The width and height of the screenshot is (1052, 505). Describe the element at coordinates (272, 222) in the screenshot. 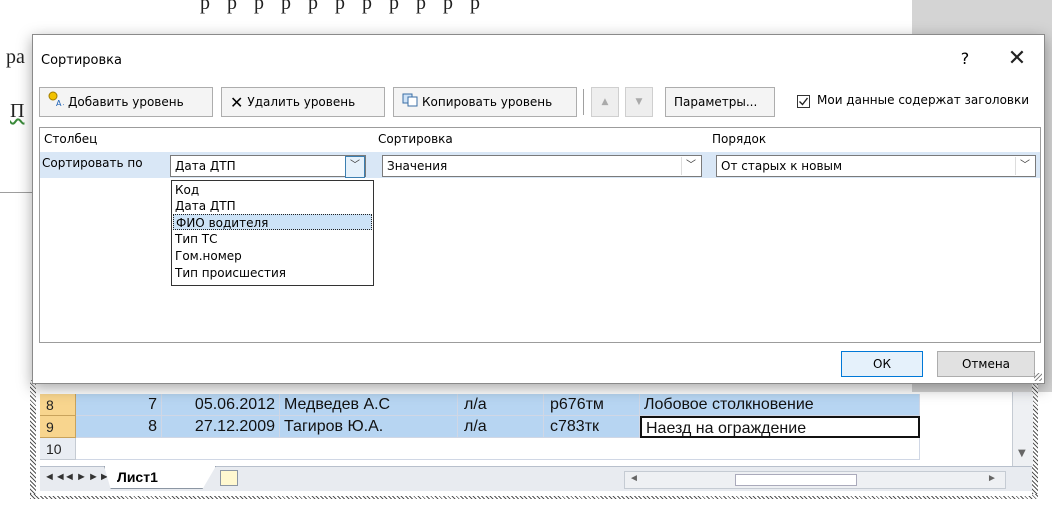

I see `dropdown-option-highlighted: ФИО водителя` at that location.